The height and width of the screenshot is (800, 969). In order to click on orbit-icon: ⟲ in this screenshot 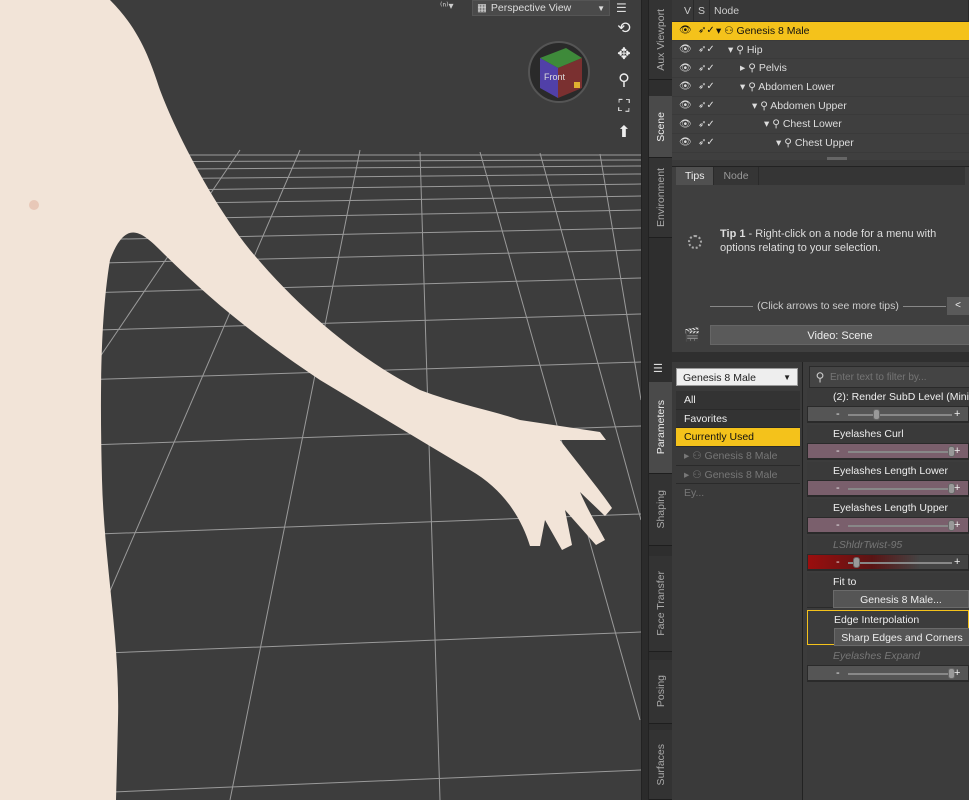, I will do `click(624, 29)`.